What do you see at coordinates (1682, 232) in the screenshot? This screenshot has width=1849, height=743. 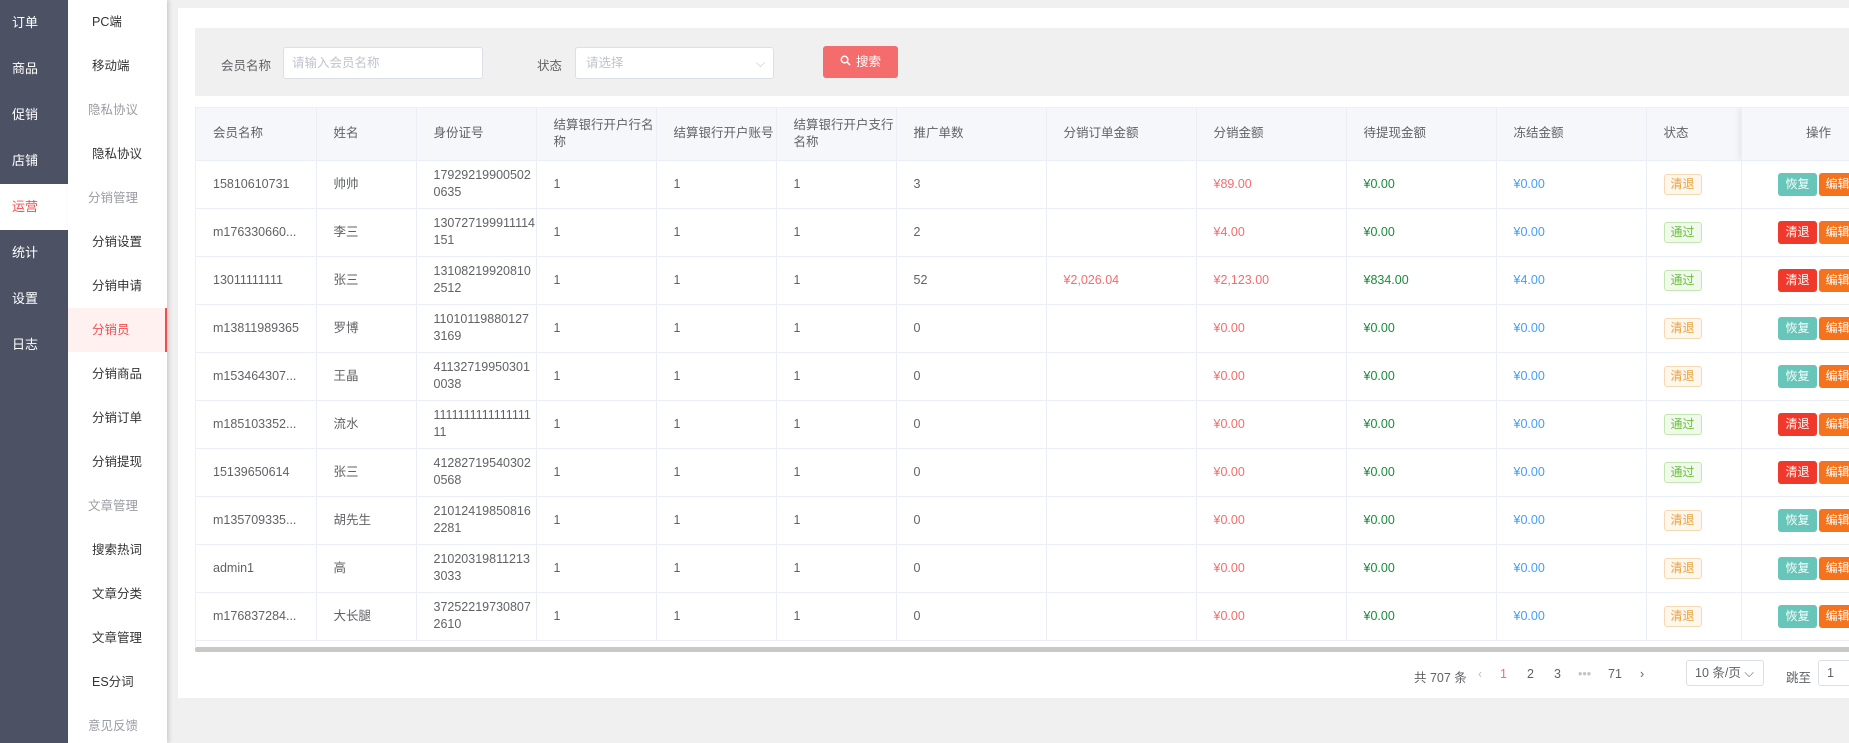 I see `status-badge: 通过` at bounding box center [1682, 232].